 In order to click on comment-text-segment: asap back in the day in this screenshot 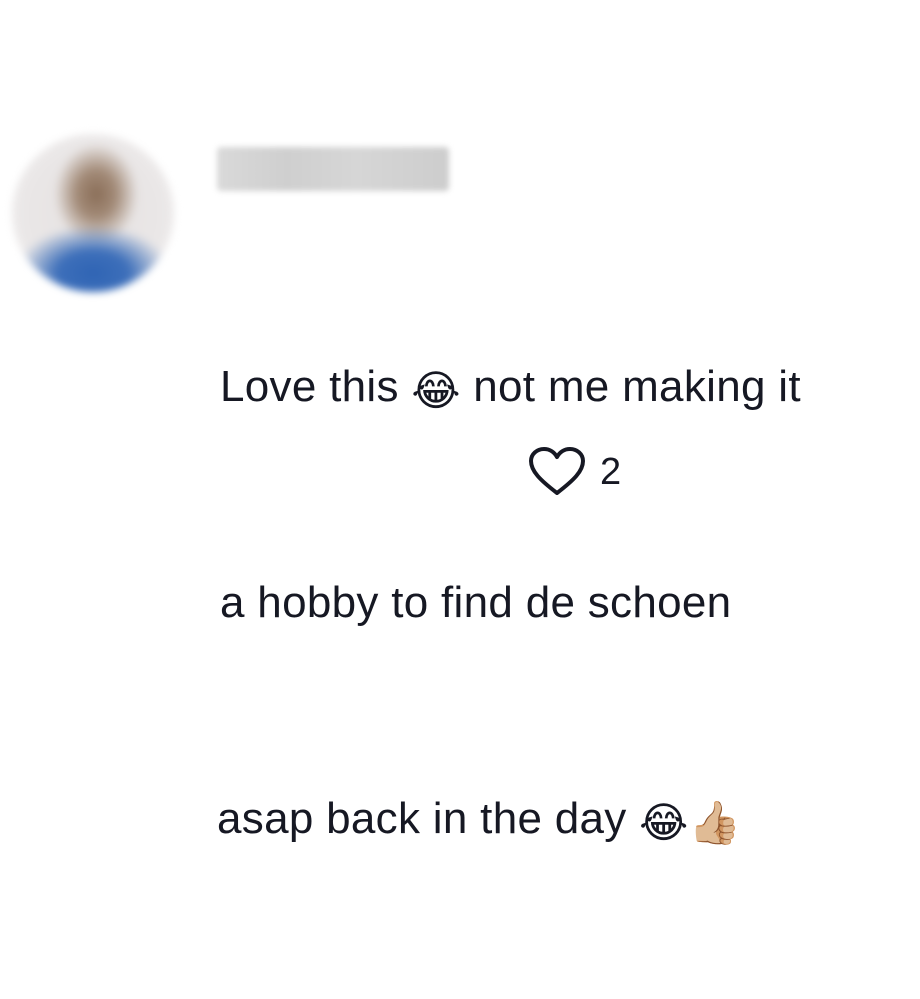, I will do `click(428, 818)`.